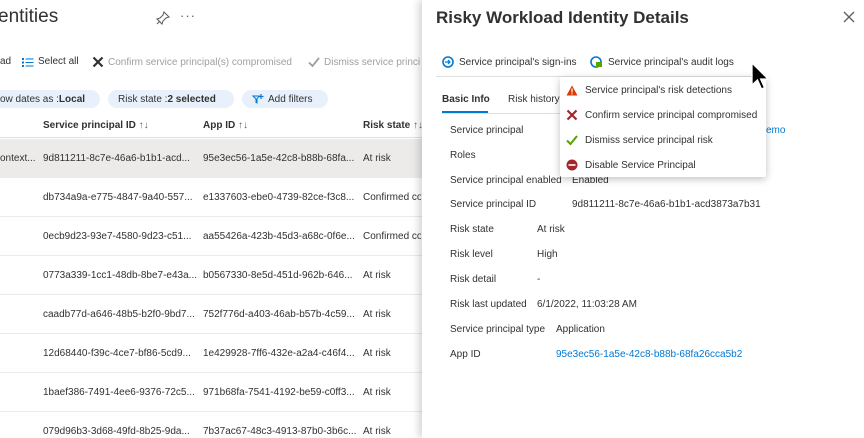 This screenshot has height=438, width=864. Describe the element at coordinates (448, 62) in the screenshot. I see `signin-icon` at that location.